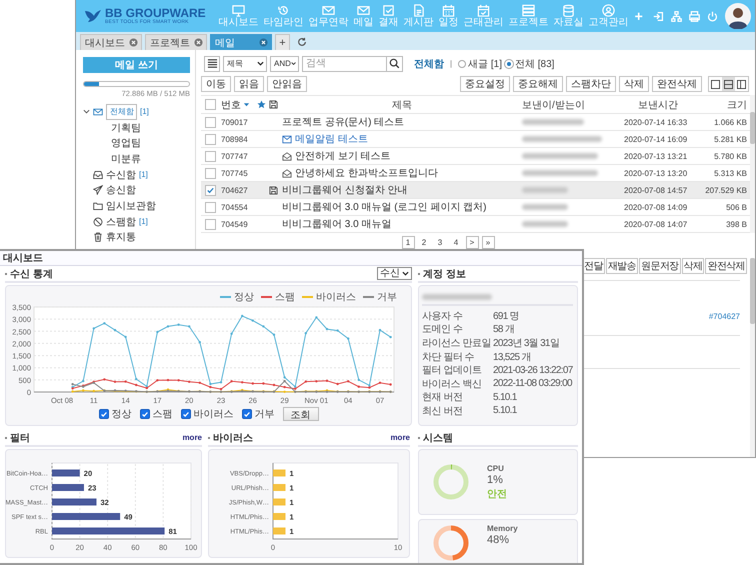 Image resolution: width=756 pixels, height=565 pixels. I want to click on mail-action-button: 원문저장, so click(659, 266).